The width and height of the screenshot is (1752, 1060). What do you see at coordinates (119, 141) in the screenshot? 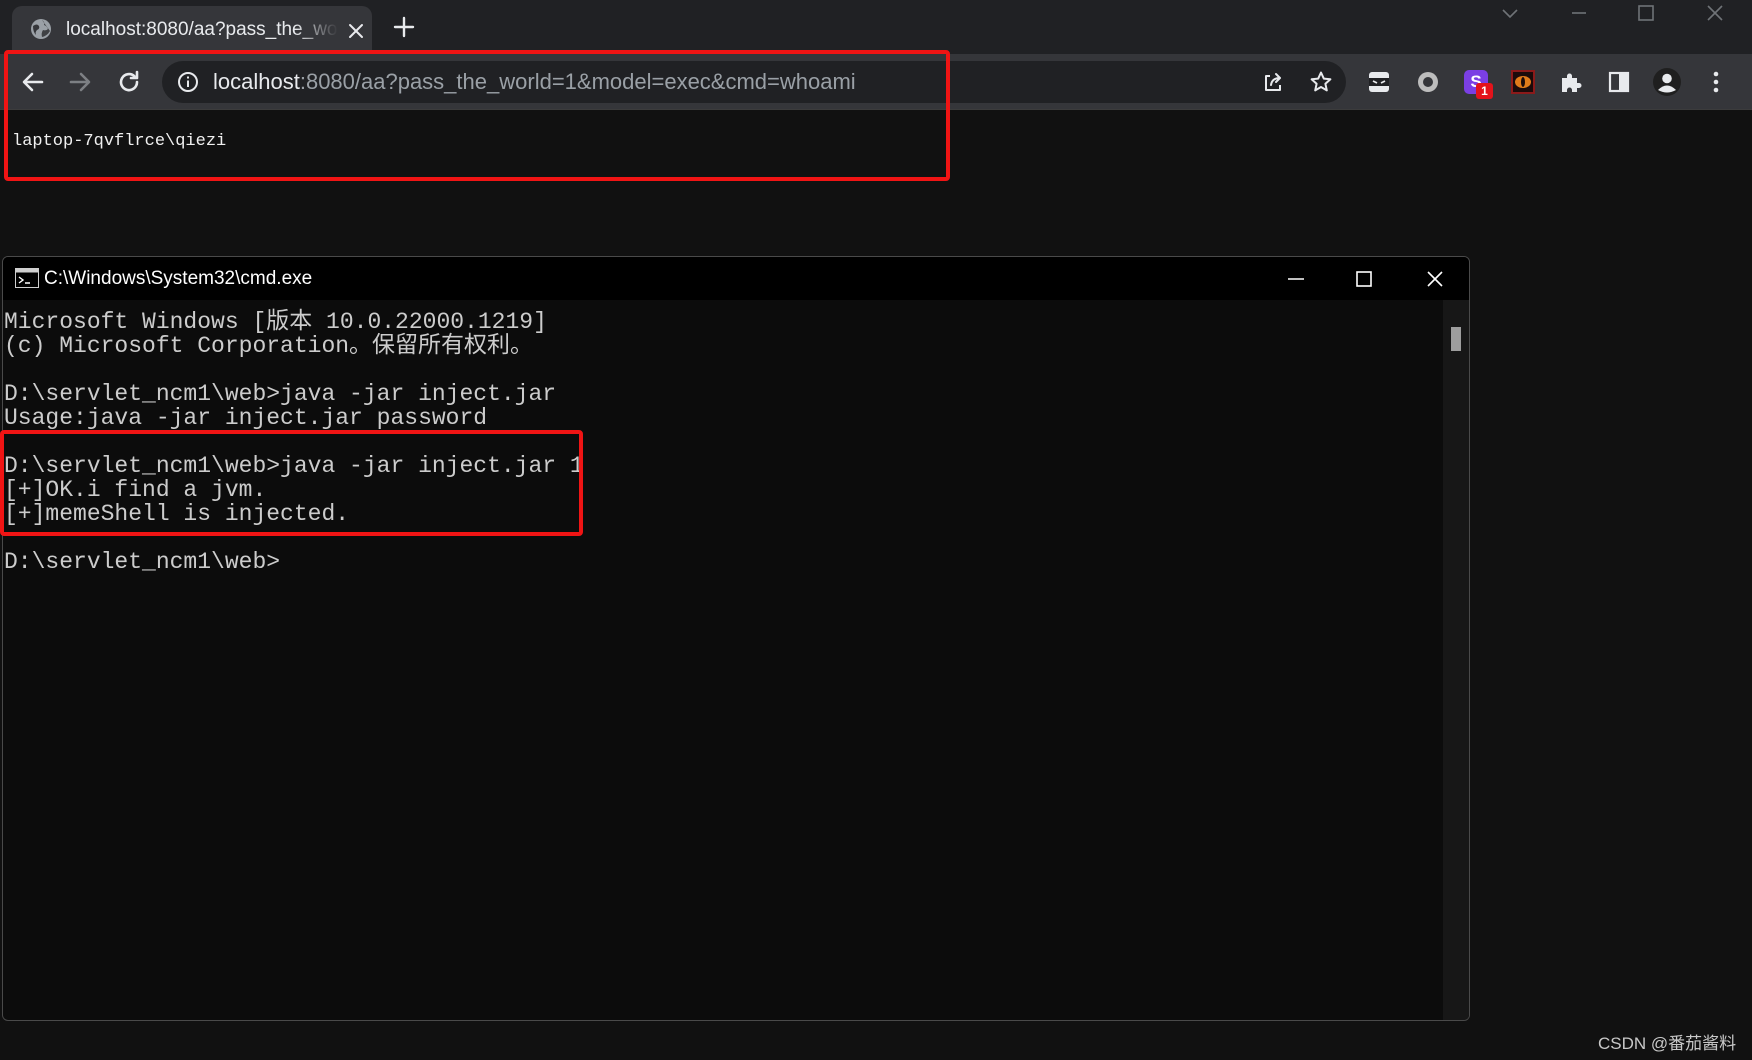
I see `command-output: laptop-7qvflrce\qiezi` at bounding box center [119, 141].